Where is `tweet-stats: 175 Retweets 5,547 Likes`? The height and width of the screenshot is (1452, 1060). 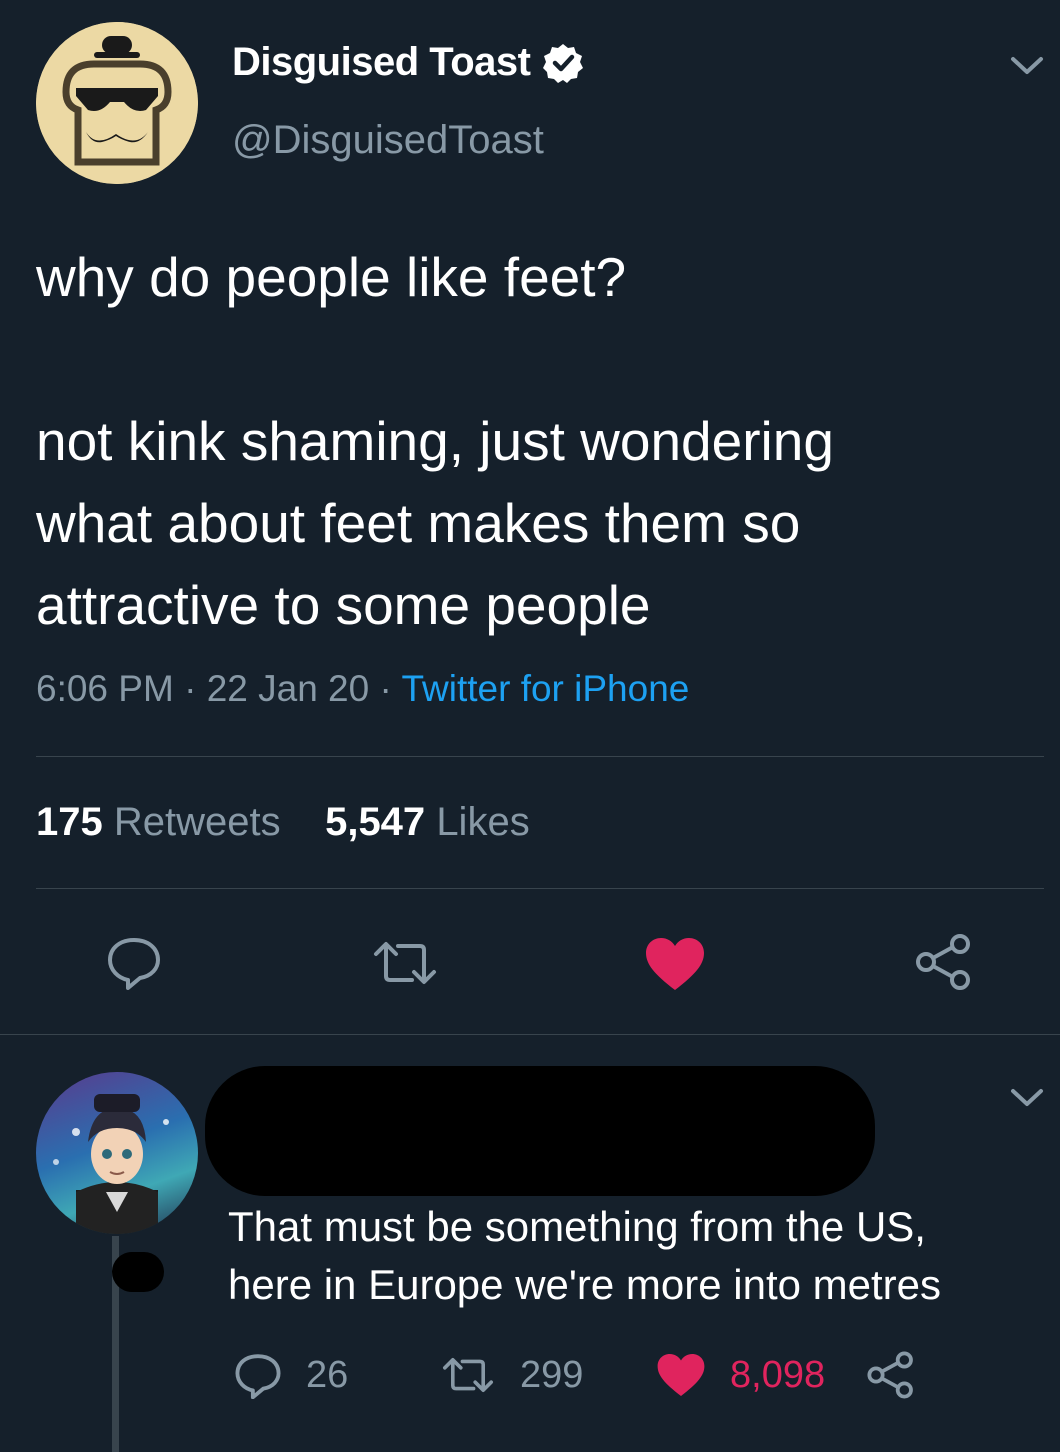 tweet-stats: 175 Retweets 5,547 Likes is located at coordinates (283, 822).